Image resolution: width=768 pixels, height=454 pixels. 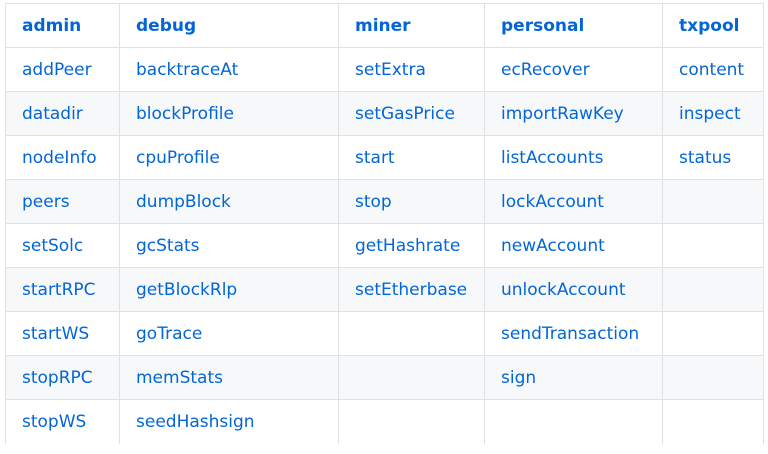 I want to click on method-link: setGasPrice, so click(x=405, y=114).